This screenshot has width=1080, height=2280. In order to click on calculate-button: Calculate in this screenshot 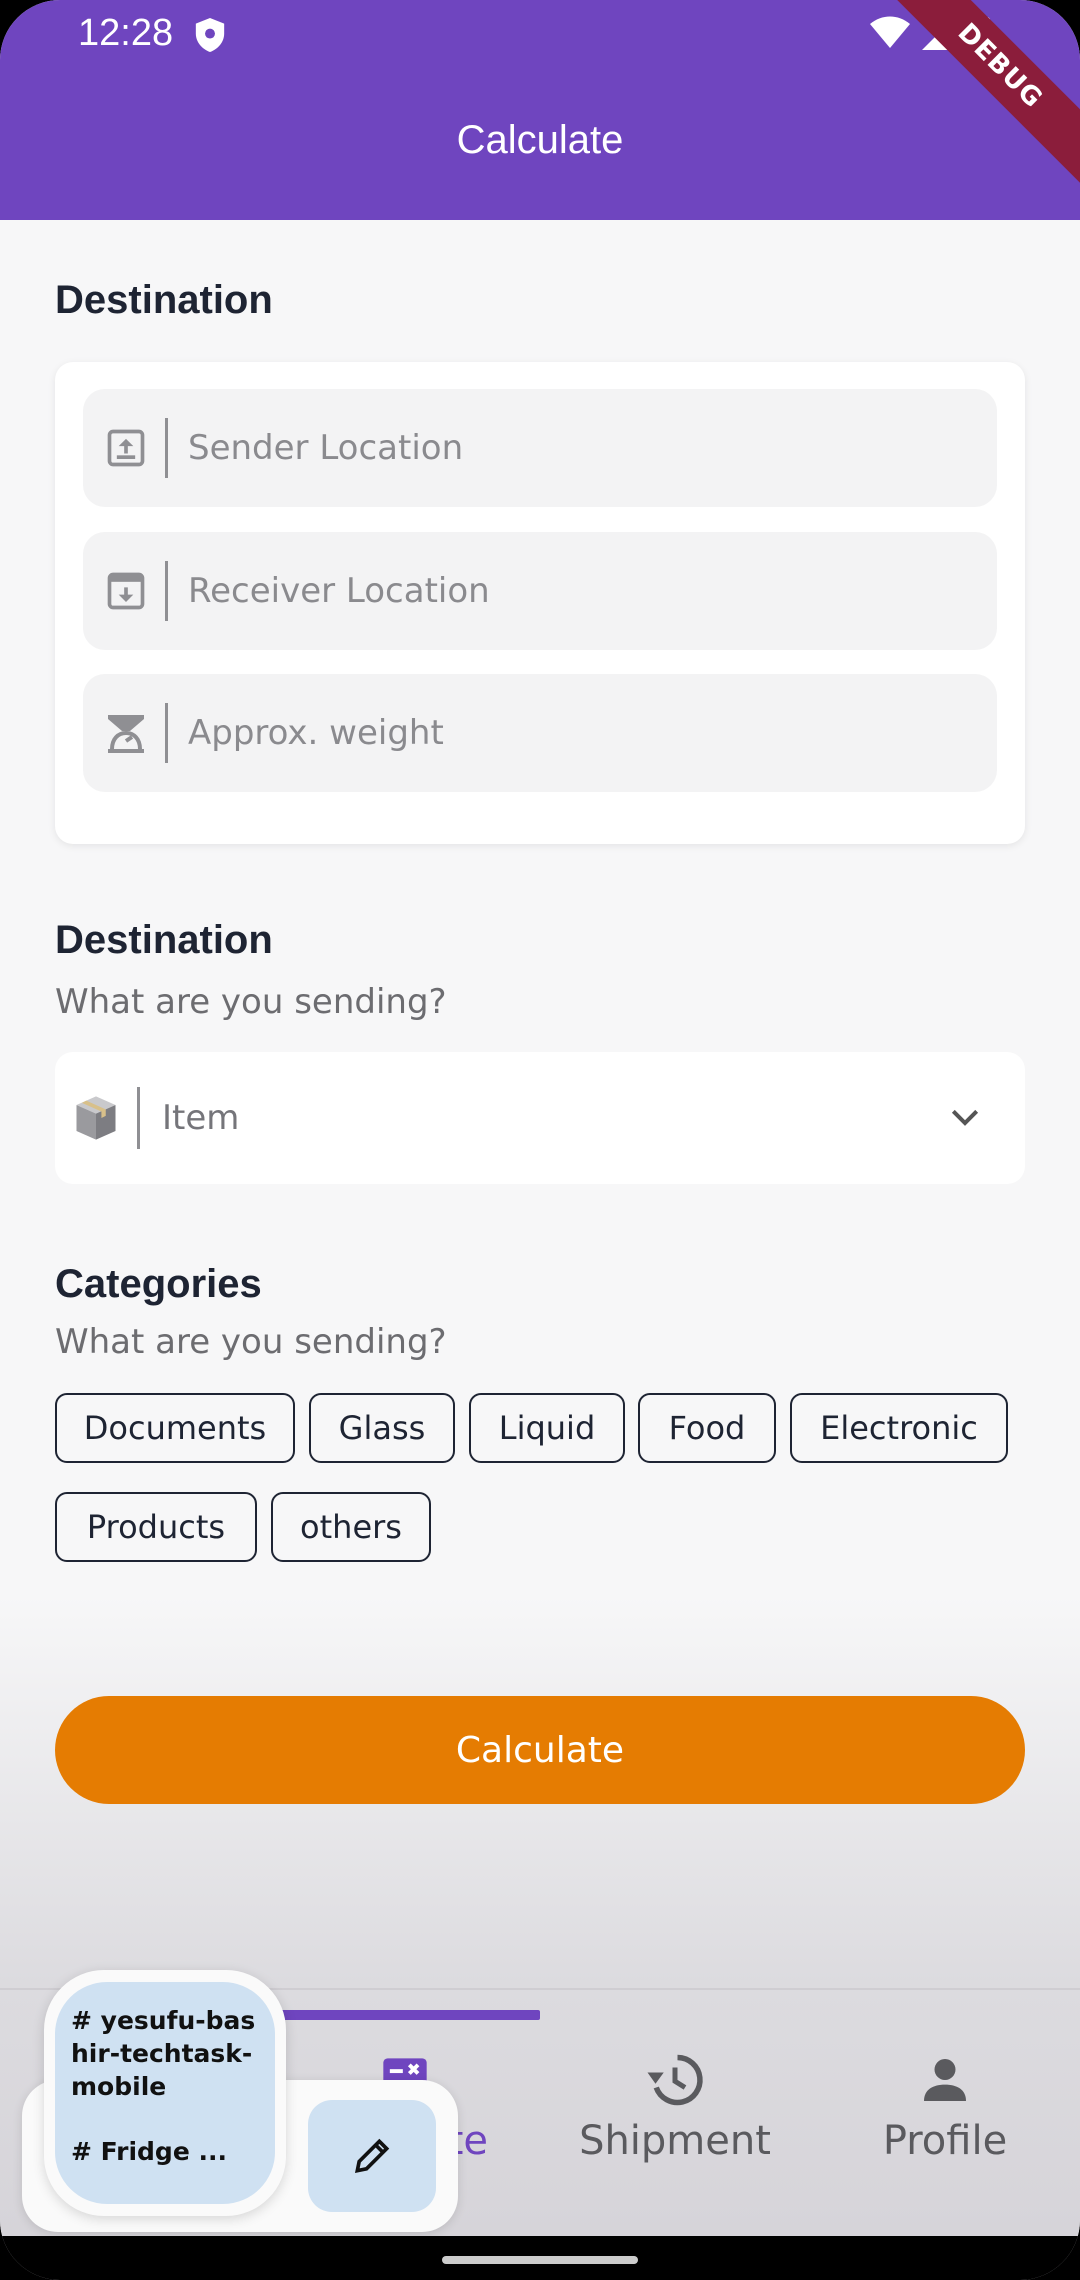, I will do `click(540, 1750)`.